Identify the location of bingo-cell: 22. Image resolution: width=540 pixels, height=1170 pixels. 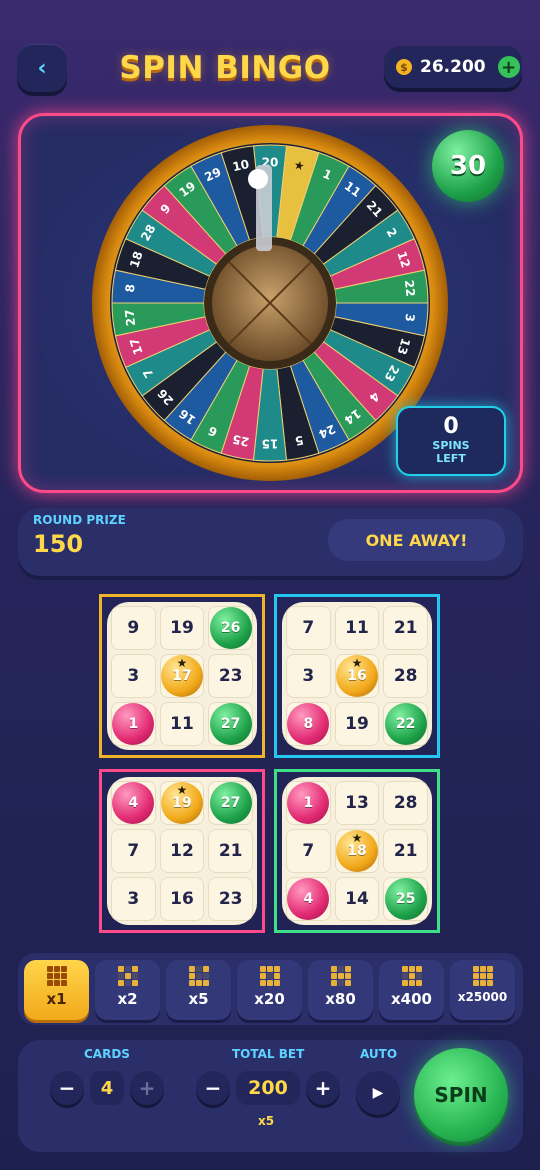
(405, 724).